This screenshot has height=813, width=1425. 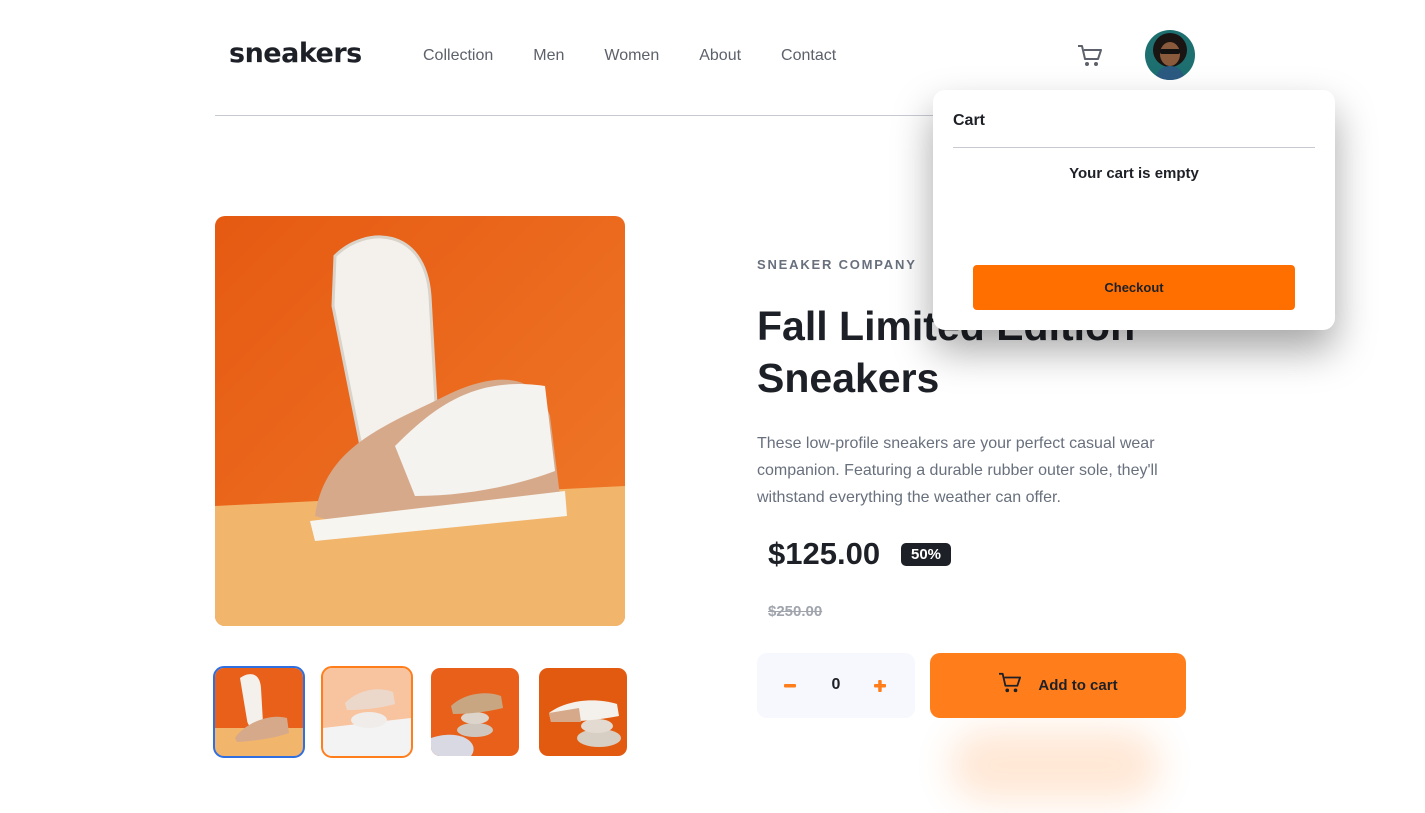 What do you see at coordinates (926, 554) in the screenshot?
I see `discount-badge: 50%` at bounding box center [926, 554].